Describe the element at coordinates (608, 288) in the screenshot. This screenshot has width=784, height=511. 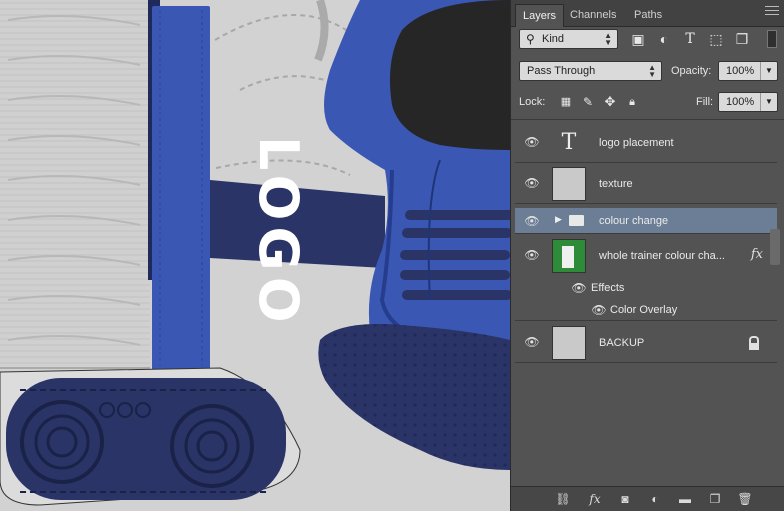
I see `effects-label: Effects` at that location.